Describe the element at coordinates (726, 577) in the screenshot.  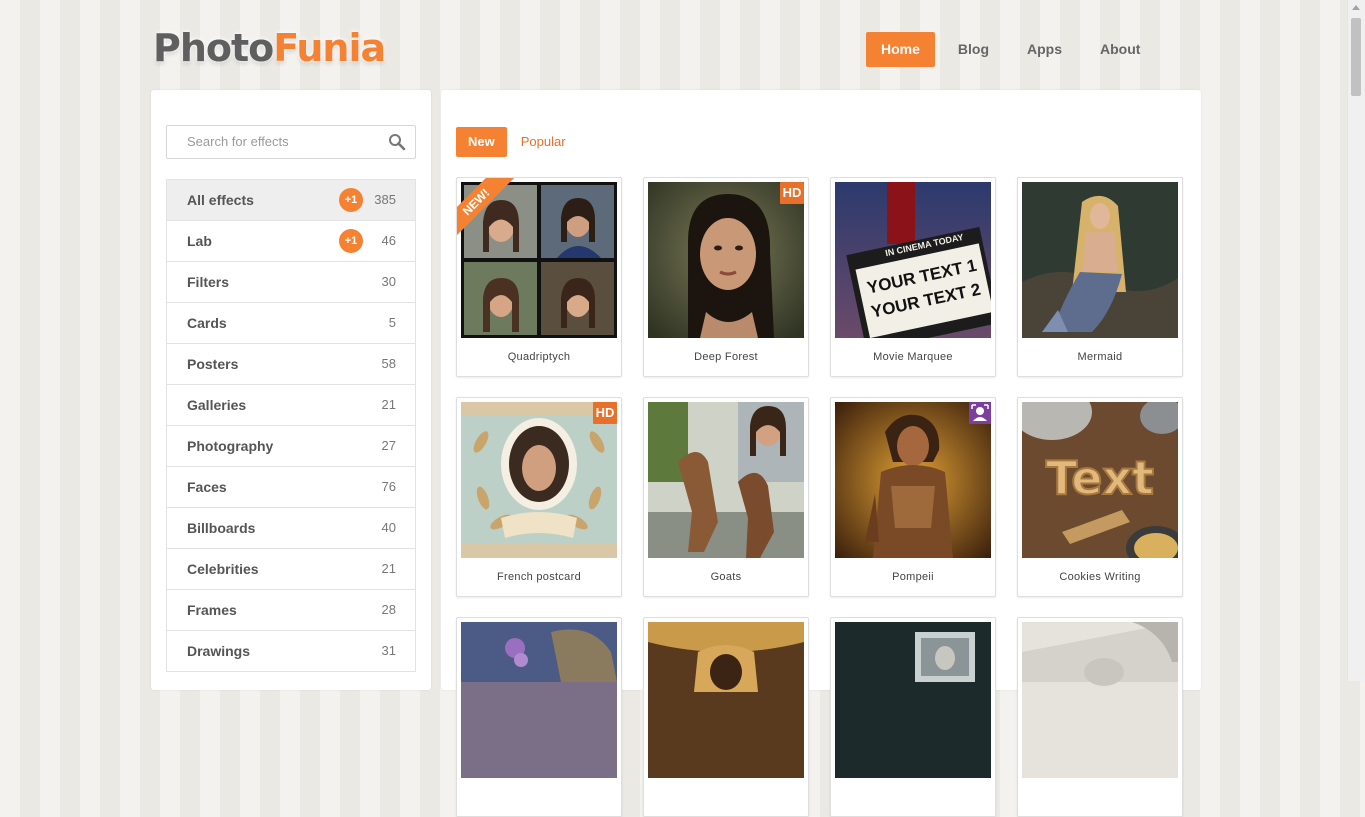
I see `effect-title: Goats` at that location.